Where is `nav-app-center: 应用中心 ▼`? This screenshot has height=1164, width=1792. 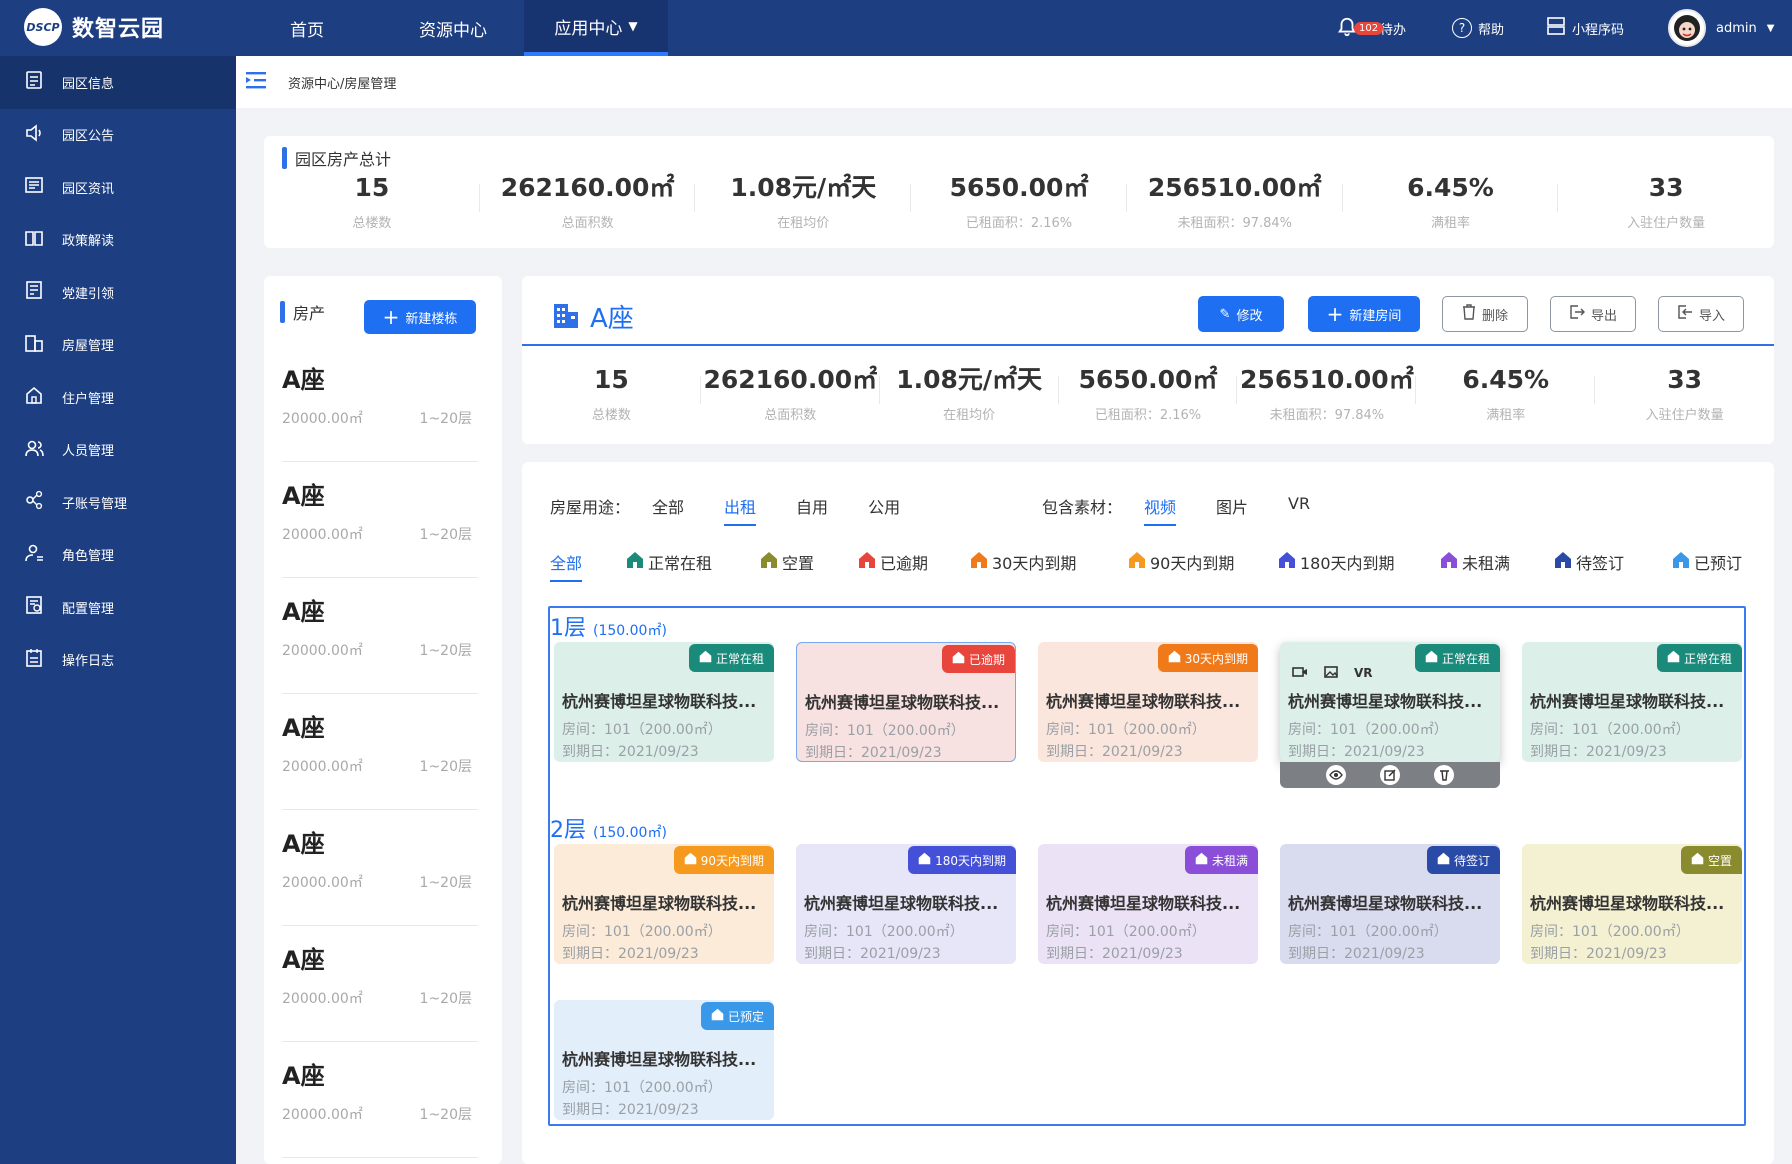
nav-app-center: 应用中心 ▼ is located at coordinates (596, 28).